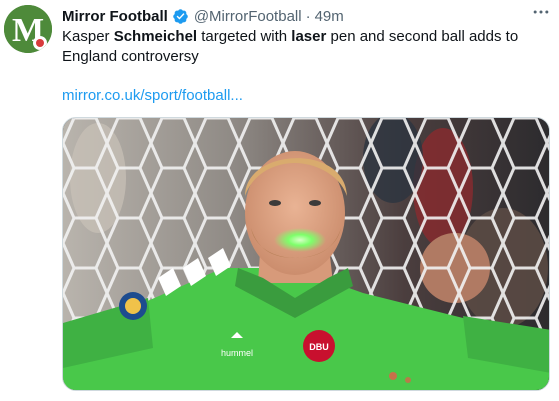 The height and width of the screenshot is (401, 559). I want to click on more-options-icon, so click(541, 12).